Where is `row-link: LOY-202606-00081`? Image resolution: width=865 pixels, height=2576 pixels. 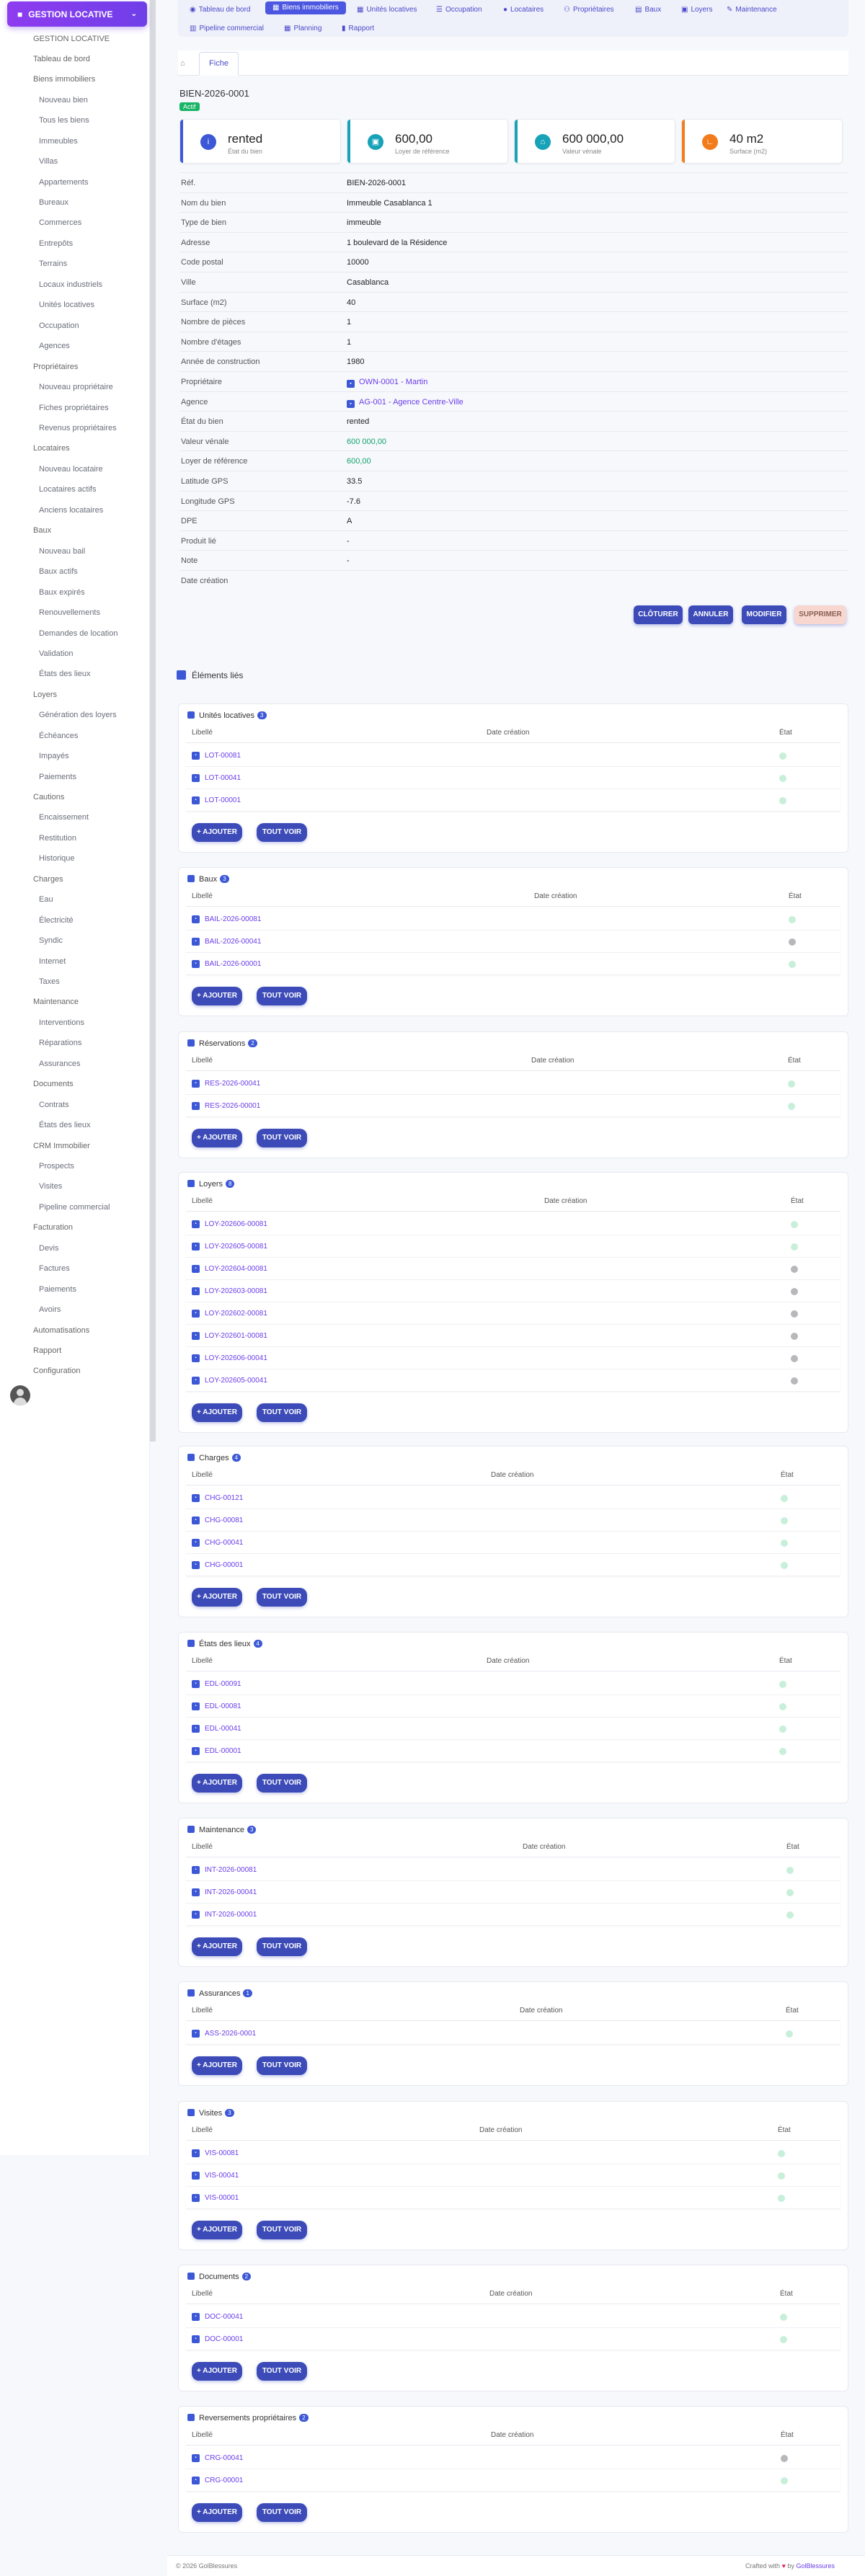
row-link: LOY-202606-00081 is located at coordinates (236, 1224).